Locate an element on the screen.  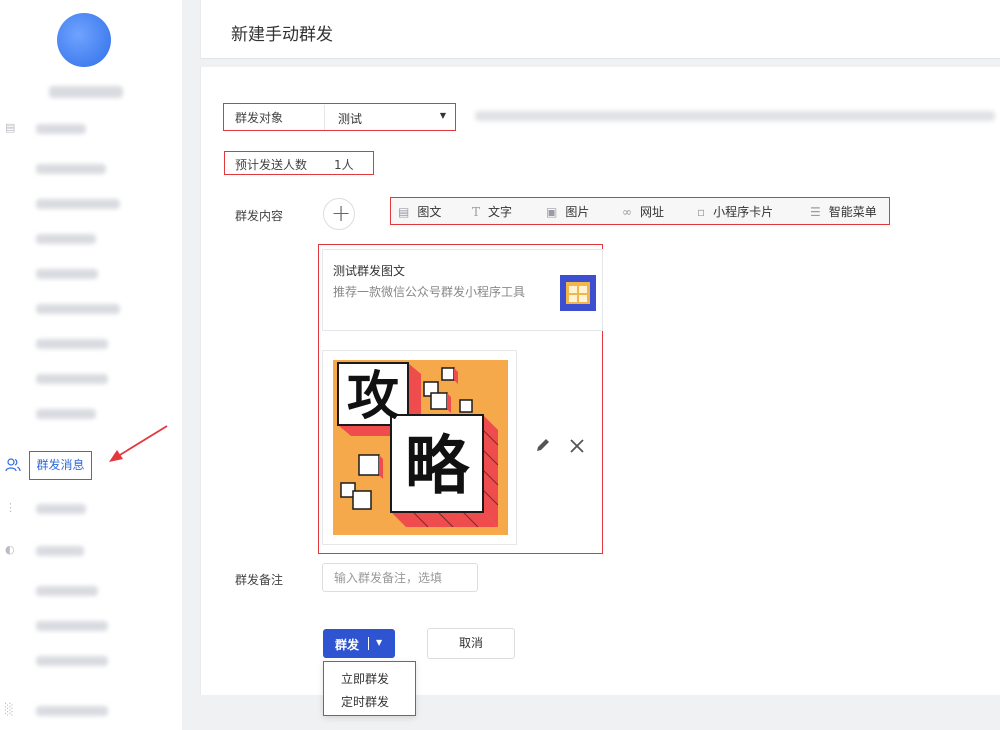
account-name-blurred is located at coordinates (86, 92).